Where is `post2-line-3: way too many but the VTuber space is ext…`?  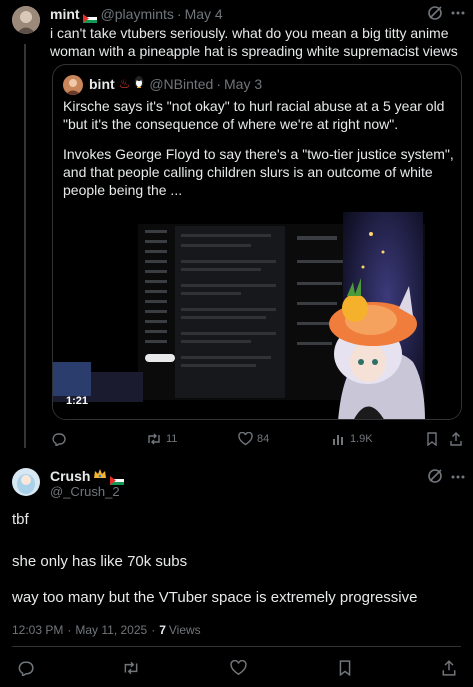 post2-line-3: way too many but the VTuber space is ext… is located at coordinates (215, 597).